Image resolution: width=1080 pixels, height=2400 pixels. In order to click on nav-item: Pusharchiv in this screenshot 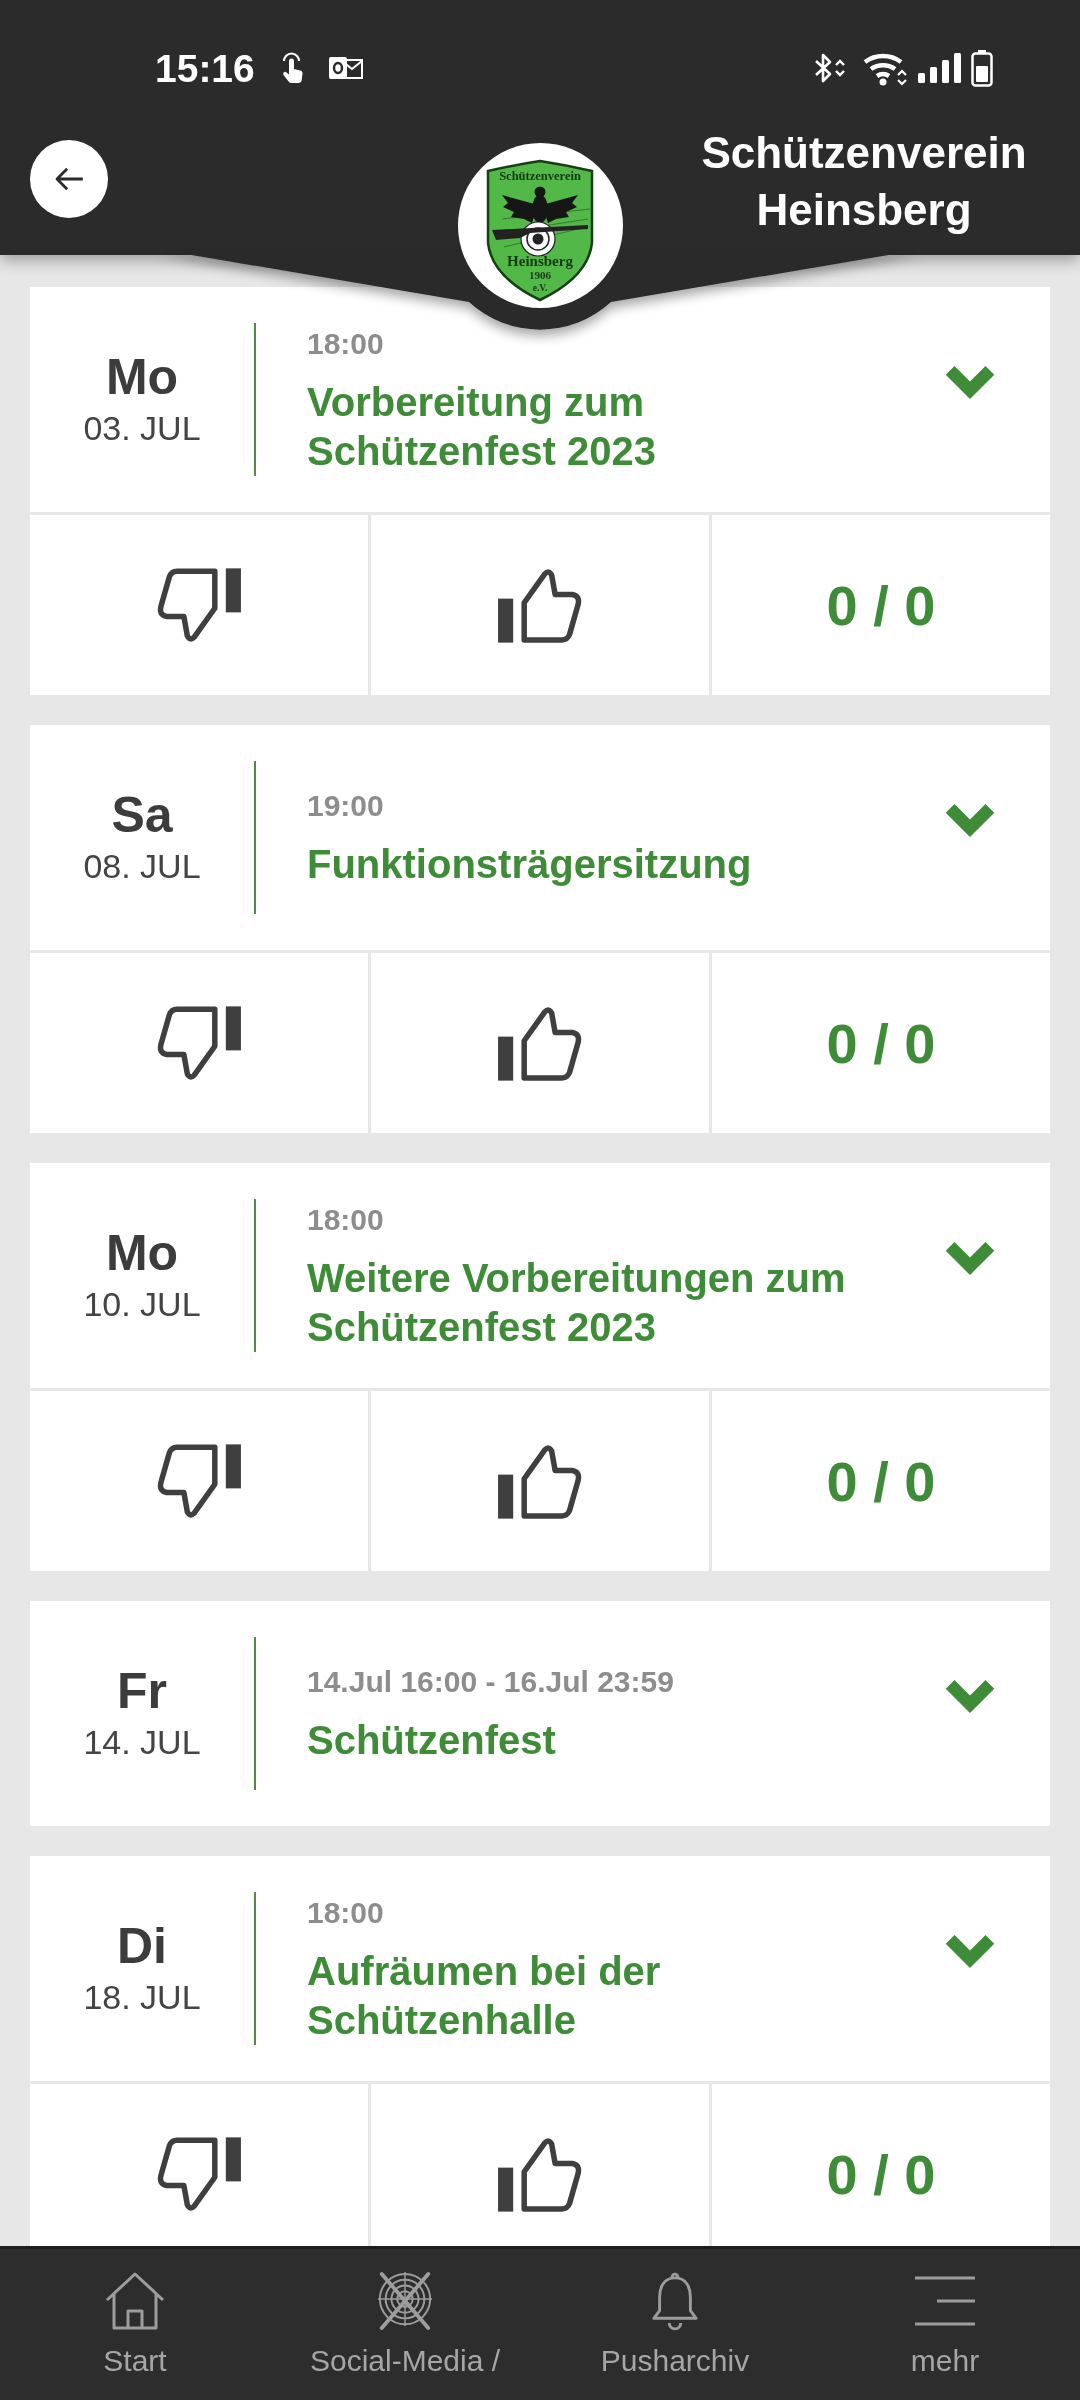, I will do `click(675, 2324)`.